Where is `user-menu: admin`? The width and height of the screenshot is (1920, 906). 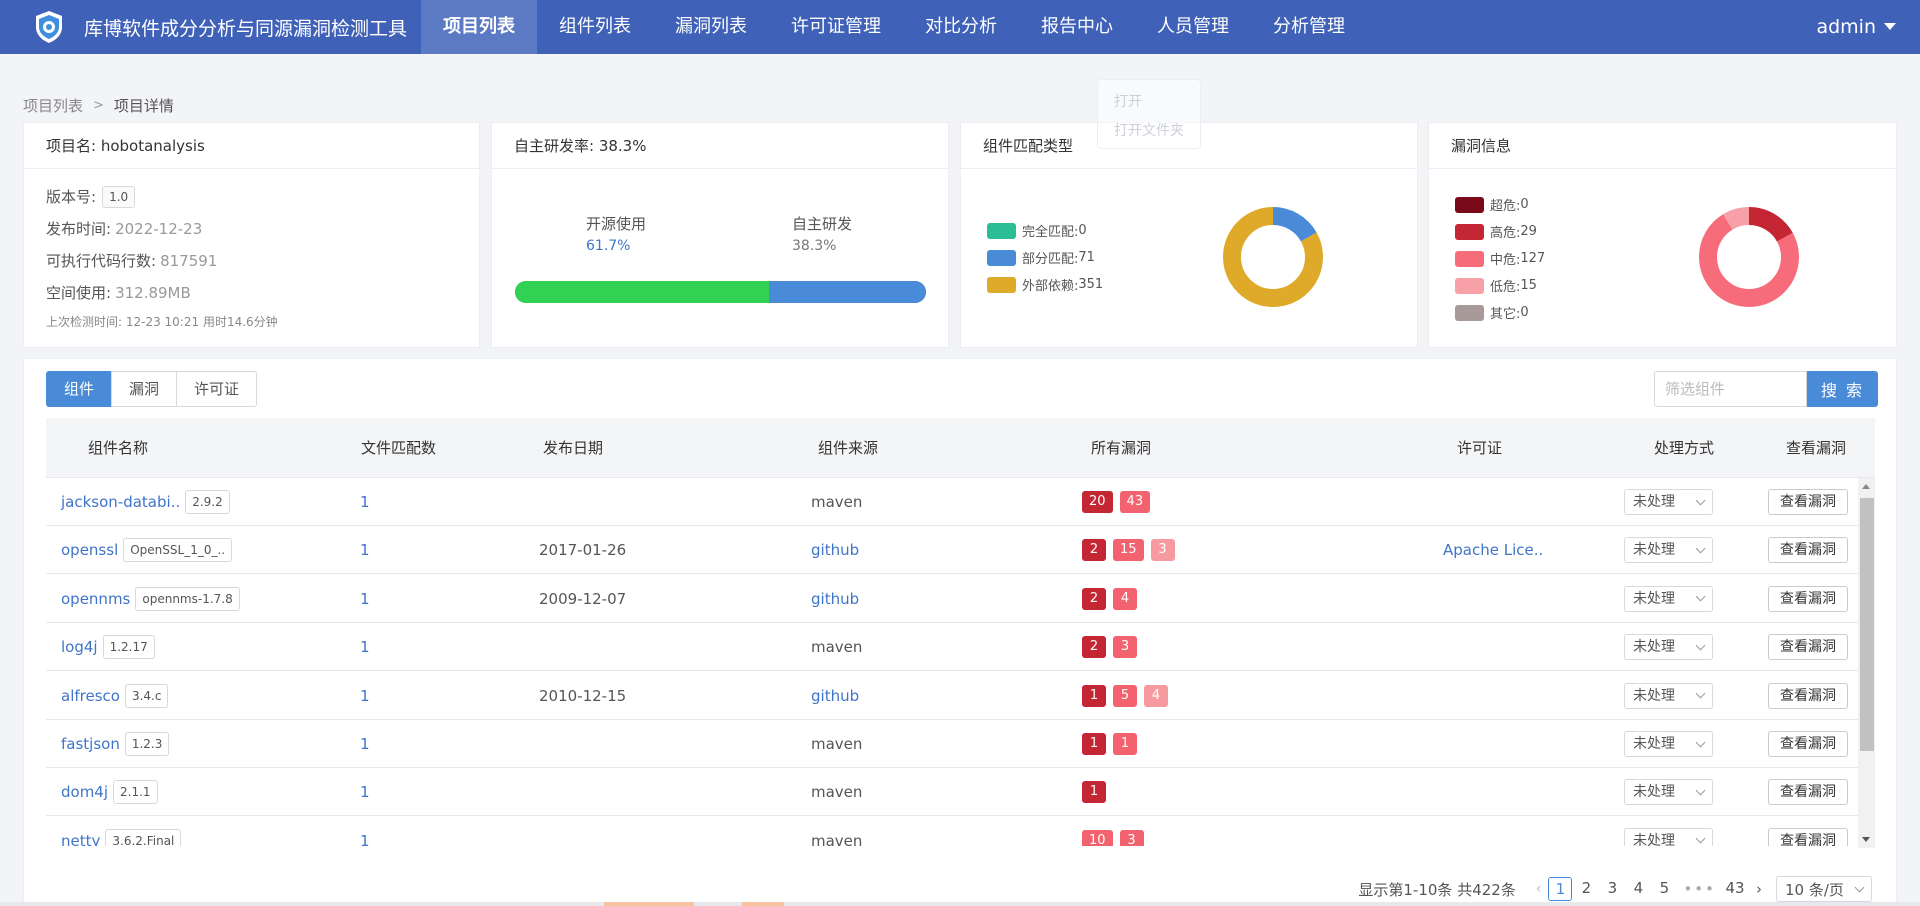 user-menu: admin is located at coordinates (1856, 27).